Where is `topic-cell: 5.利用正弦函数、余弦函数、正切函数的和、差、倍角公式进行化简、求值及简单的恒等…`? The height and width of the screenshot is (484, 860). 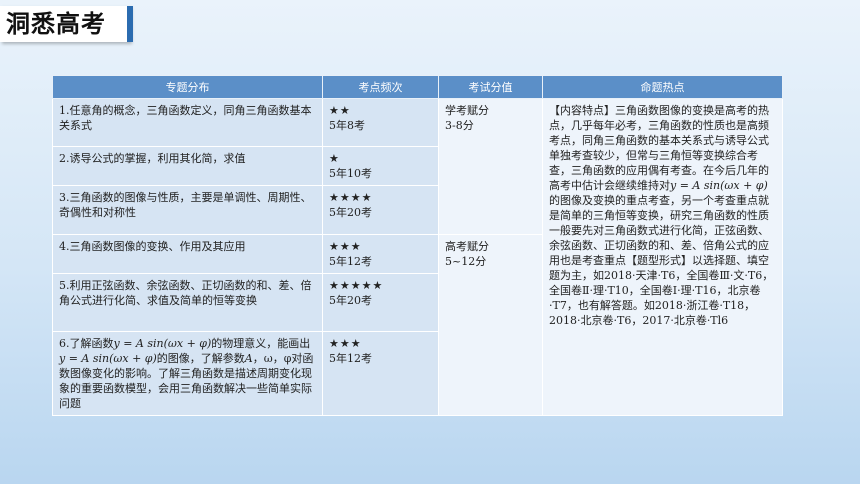
topic-cell: 5.利用正弦函数、余弦函数、正切函数的和、差、倍角公式进行化简、求值及简单的恒等… is located at coordinates (187, 302).